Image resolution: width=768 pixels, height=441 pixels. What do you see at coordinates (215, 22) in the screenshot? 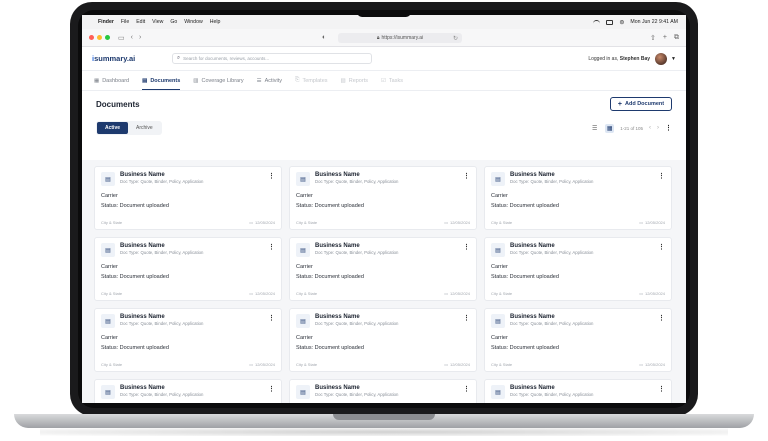
I see `menu-help: Help` at bounding box center [215, 22].